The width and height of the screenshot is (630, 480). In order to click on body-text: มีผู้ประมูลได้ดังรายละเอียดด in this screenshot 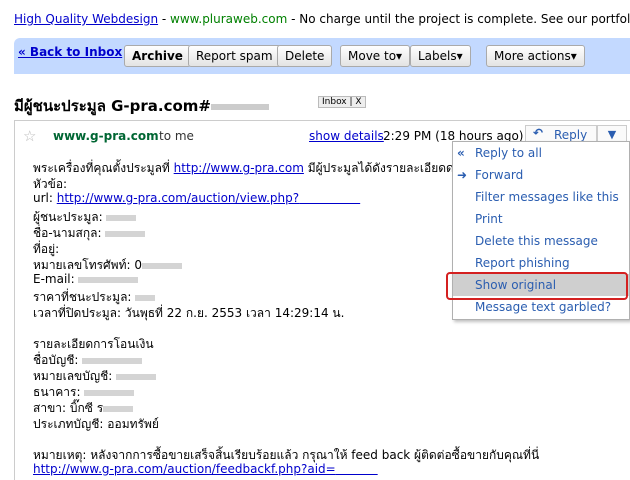, I will do `click(378, 168)`.